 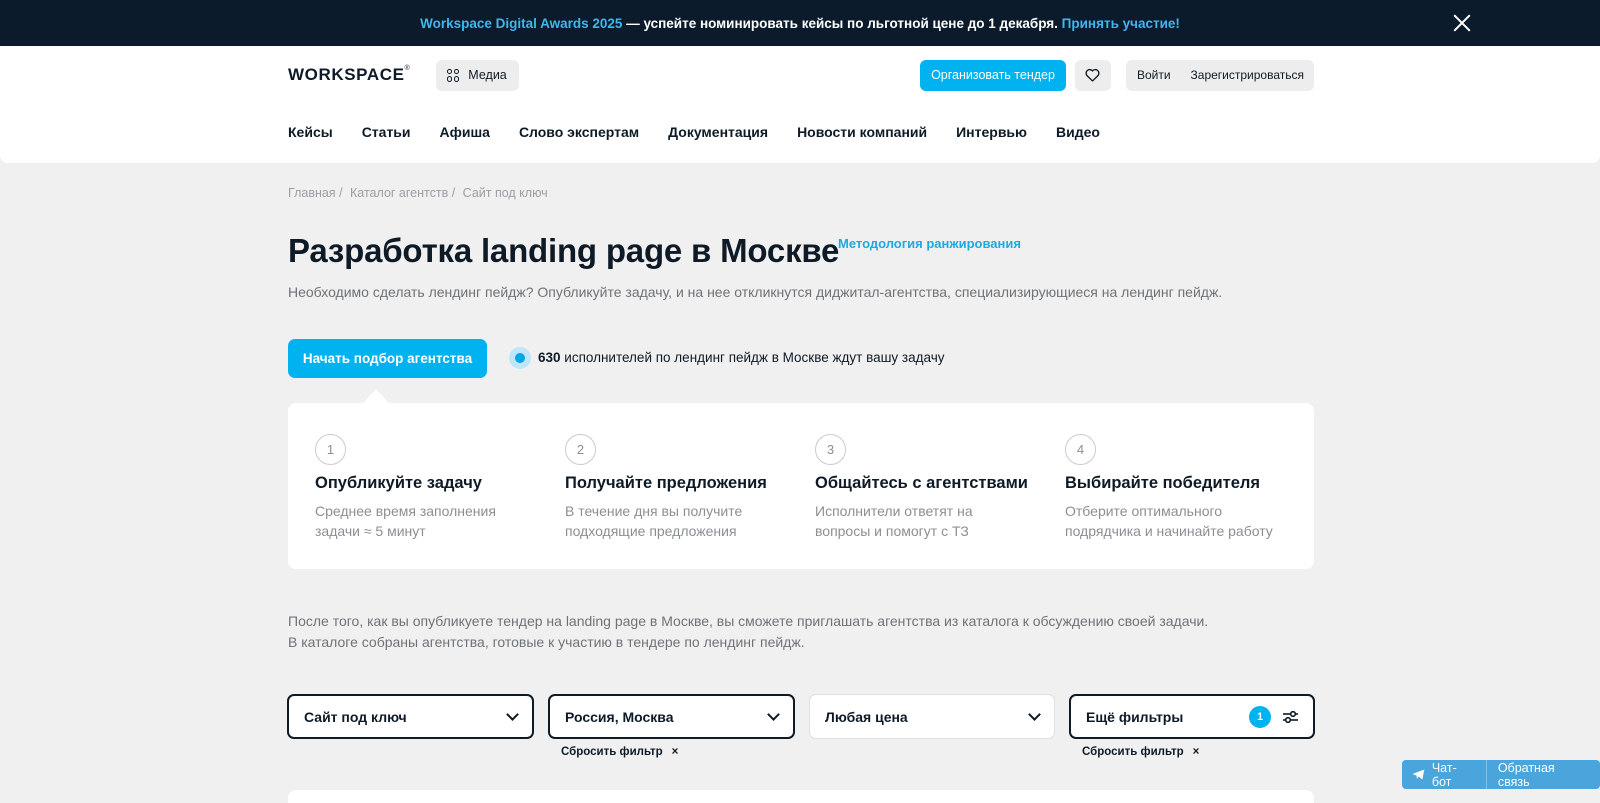 What do you see at coordinates (991, 132) in the screenshot?
I see `nav-item-interviews: Интервью` at bounding box center [991, 132].